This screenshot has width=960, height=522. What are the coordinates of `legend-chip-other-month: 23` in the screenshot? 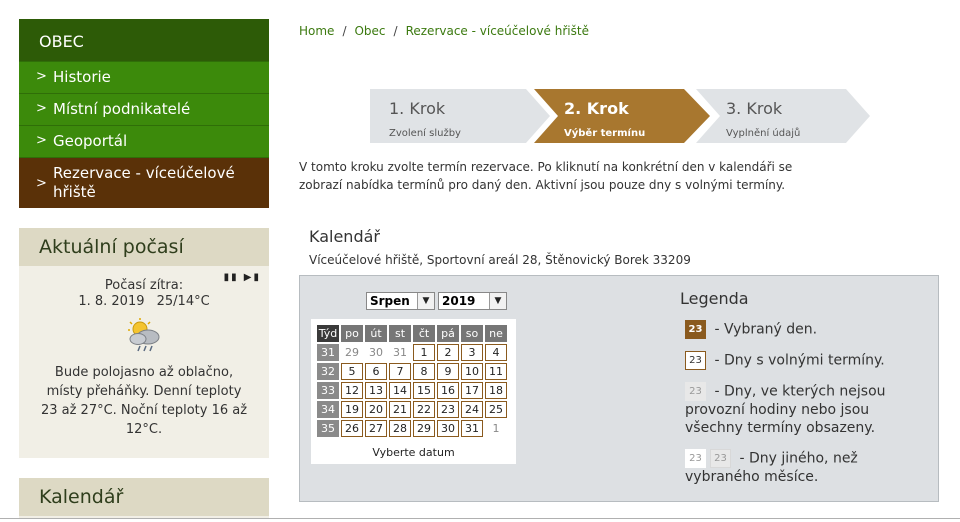 It's located at (695, 458).